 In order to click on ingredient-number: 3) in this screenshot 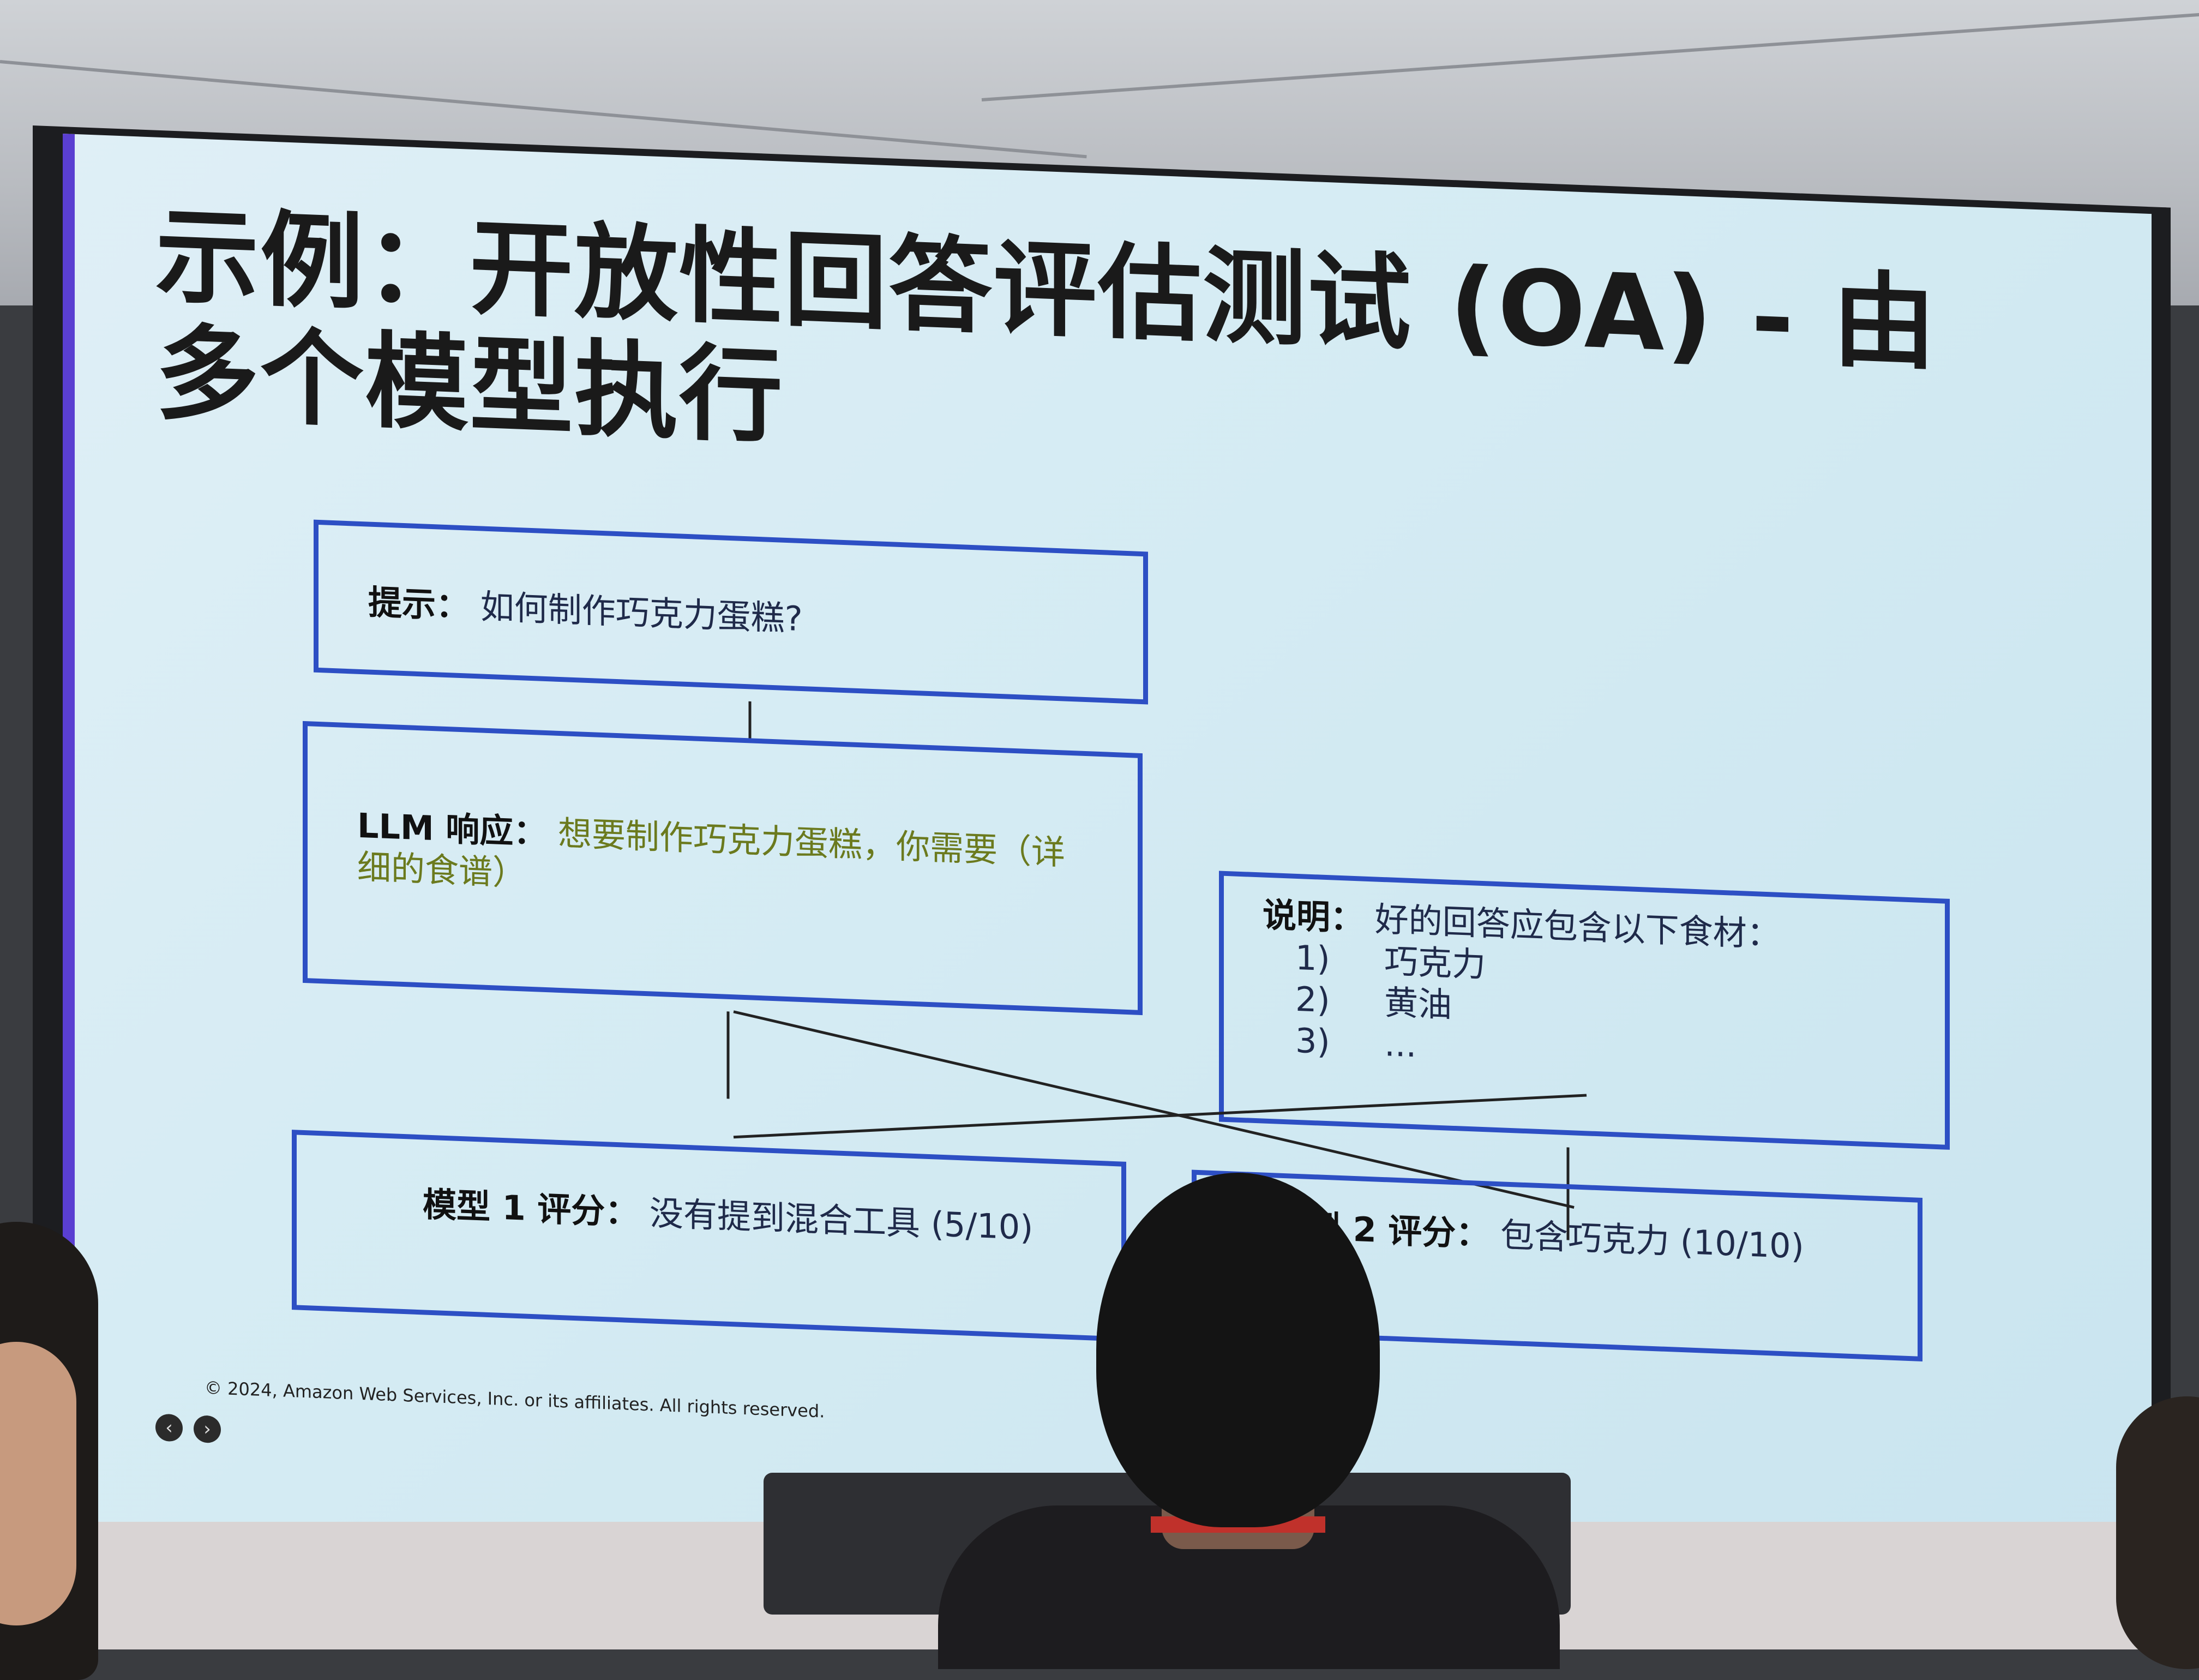, I will do `click(1312, 1041)`.